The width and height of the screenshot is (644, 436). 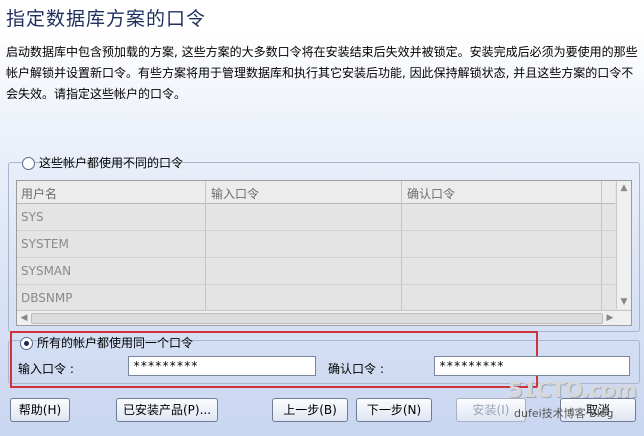 What do you see at coordinates (106, 19) in the screenshot?
I see `page-title: 指定数据库方案的口令` at bounding box center [106, 19].